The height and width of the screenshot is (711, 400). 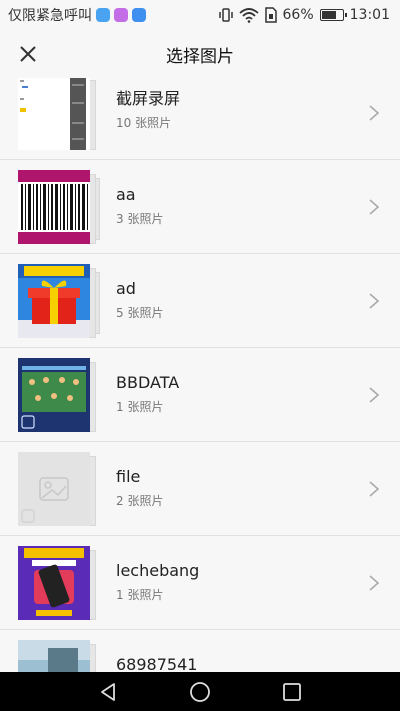 What do you see at coordinates (28, 54) in the screenshot?
I see `close-icon` at bounding box center [28, 54].